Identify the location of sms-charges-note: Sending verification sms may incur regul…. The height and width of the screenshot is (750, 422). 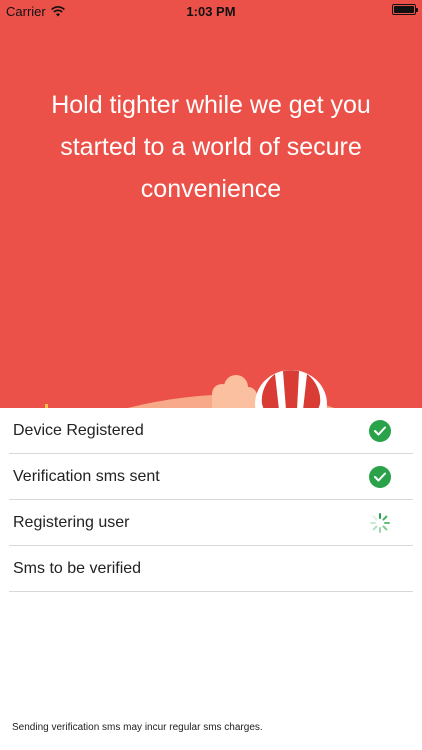
(137, 727).